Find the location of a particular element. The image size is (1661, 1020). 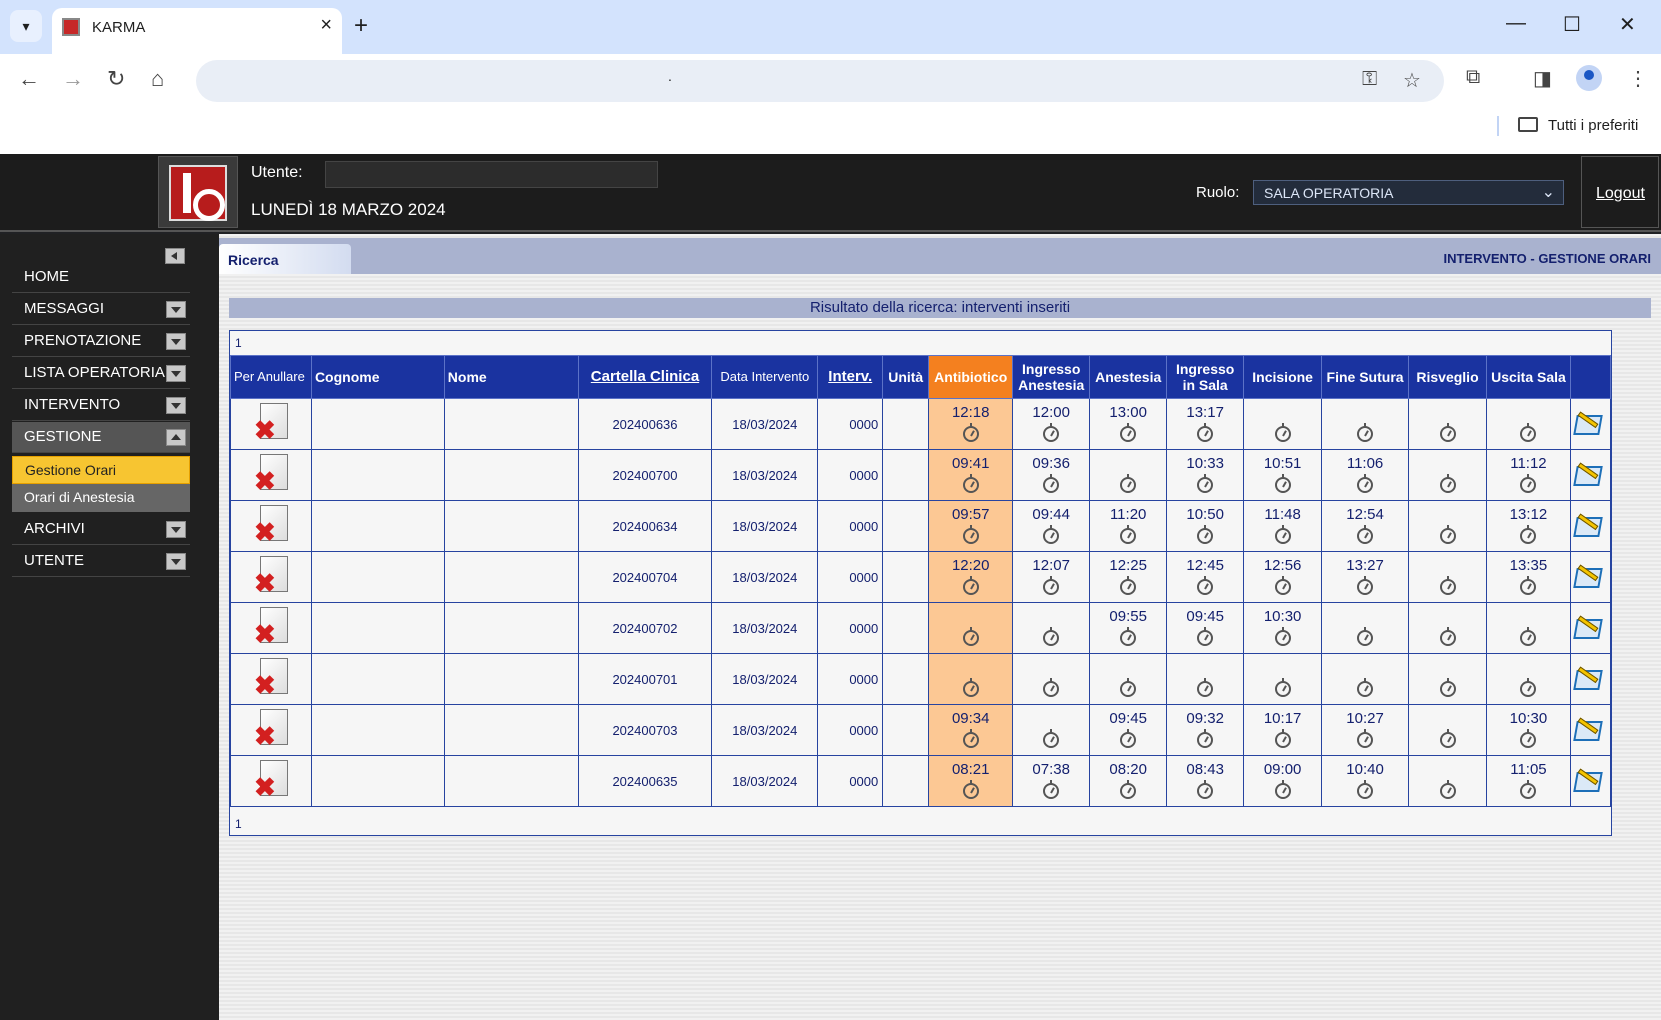

sidebar-subitem-gestione-orari: Gestione Orari is located at coordinates (101, 470).